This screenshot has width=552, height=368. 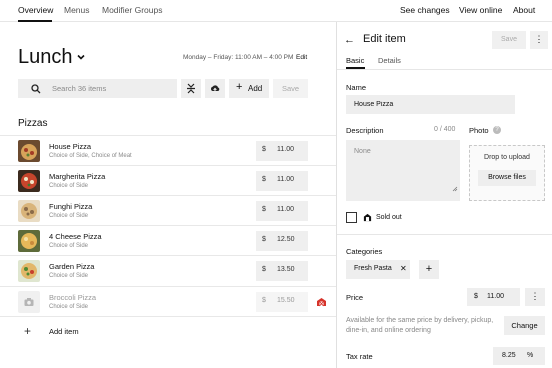 What do you see at coordinates (168, 270) in the screenshot?
I see `list-item: Garden Pizza Choice of Side $13.50` at bounding box center [168, 270].